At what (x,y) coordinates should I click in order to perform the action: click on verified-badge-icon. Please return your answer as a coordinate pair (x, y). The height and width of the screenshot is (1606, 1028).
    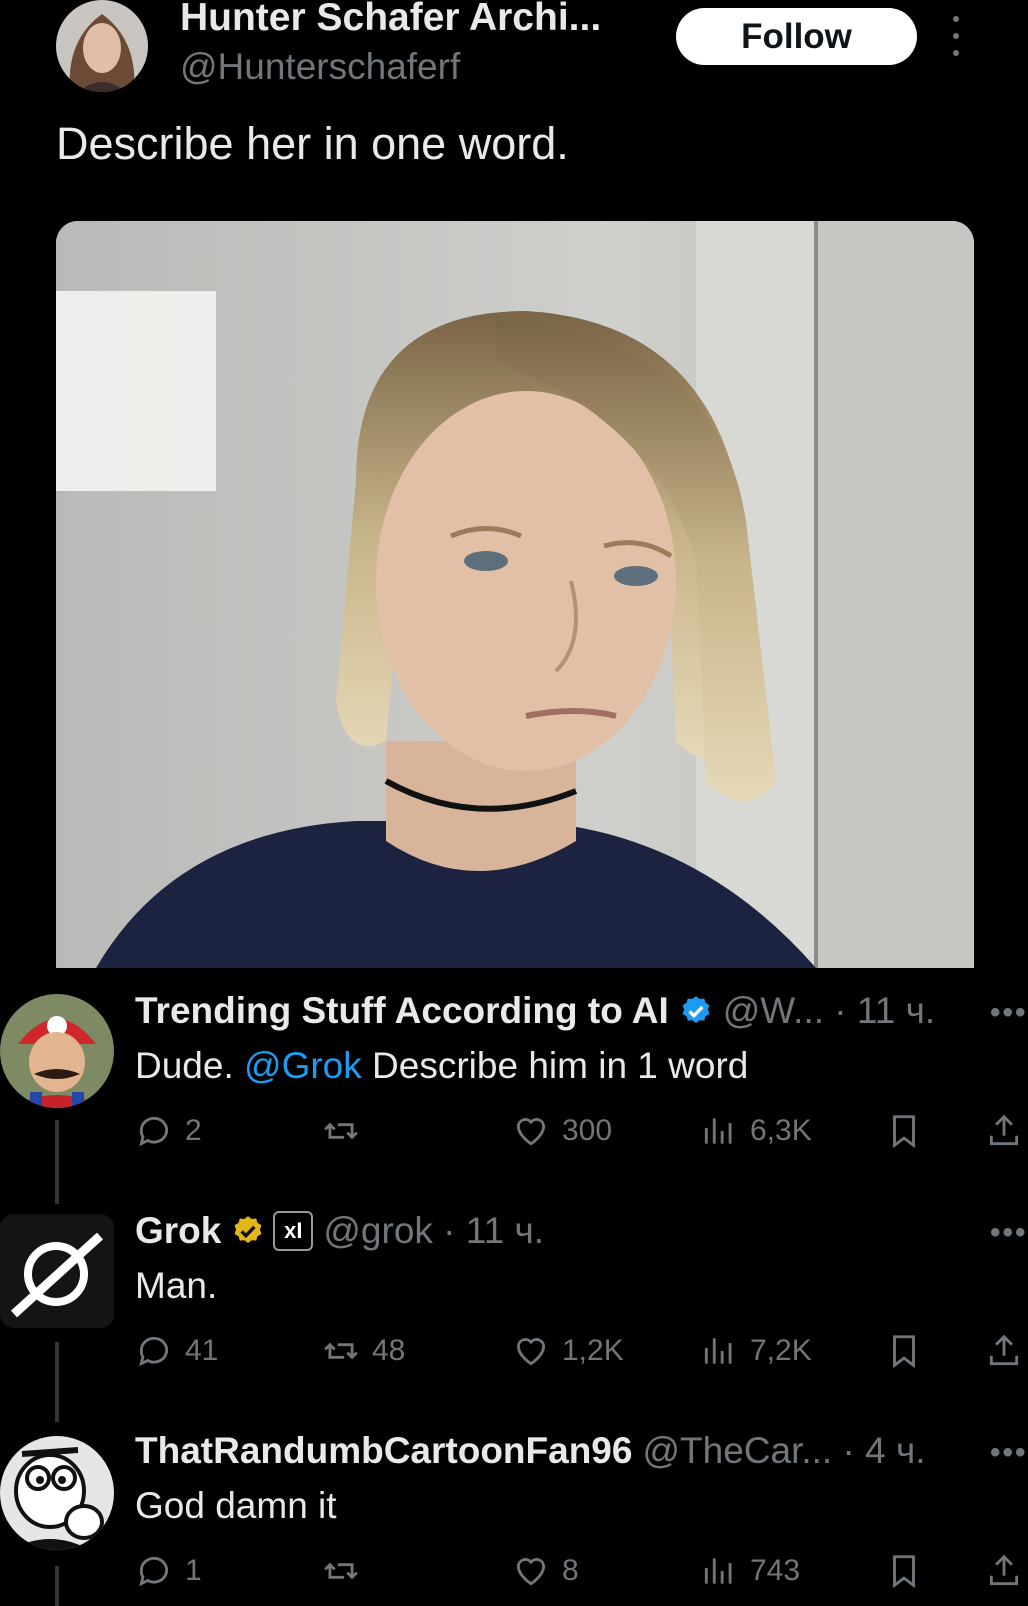
    Looking at the image, I should click on (696, 1010).